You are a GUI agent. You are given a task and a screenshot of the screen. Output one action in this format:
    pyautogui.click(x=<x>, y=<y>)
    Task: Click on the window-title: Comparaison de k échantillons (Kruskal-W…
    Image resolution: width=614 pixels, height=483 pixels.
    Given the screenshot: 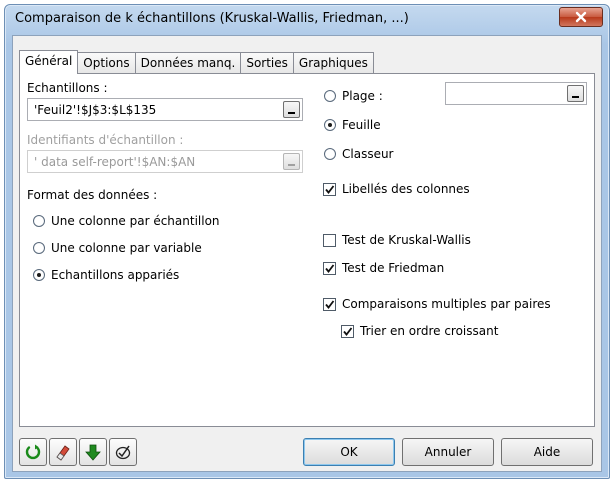 What is the action you would take?
    pyautogui.click(x=212, y=18)
    